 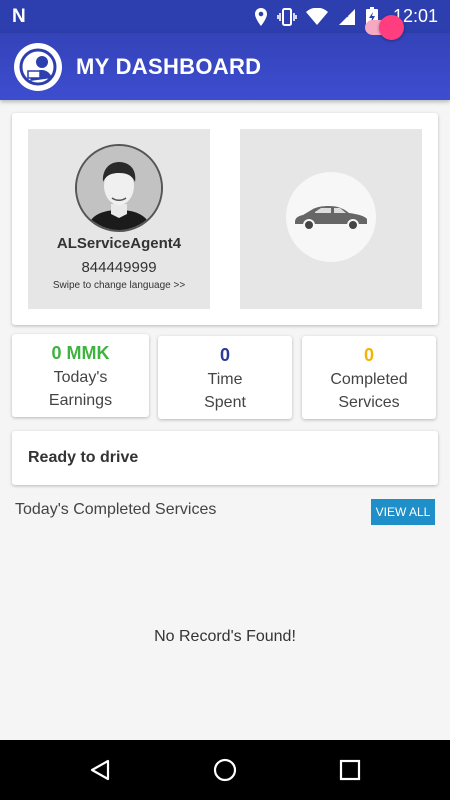 What do you see at coordinates (116, 509) in the screenshot?
I see `completed-services-heading: Today's Completed Services` at bounding box center [116, 509].